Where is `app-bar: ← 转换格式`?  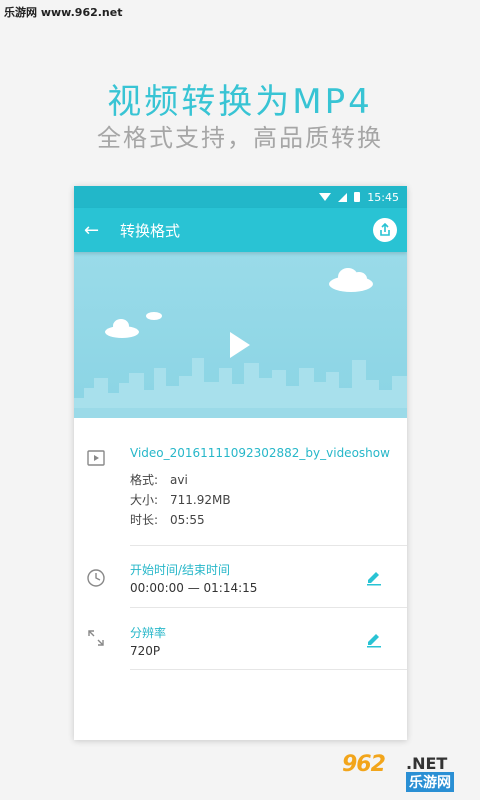
app-bar: ← 转换格式 is located at coordinates (240, 230).